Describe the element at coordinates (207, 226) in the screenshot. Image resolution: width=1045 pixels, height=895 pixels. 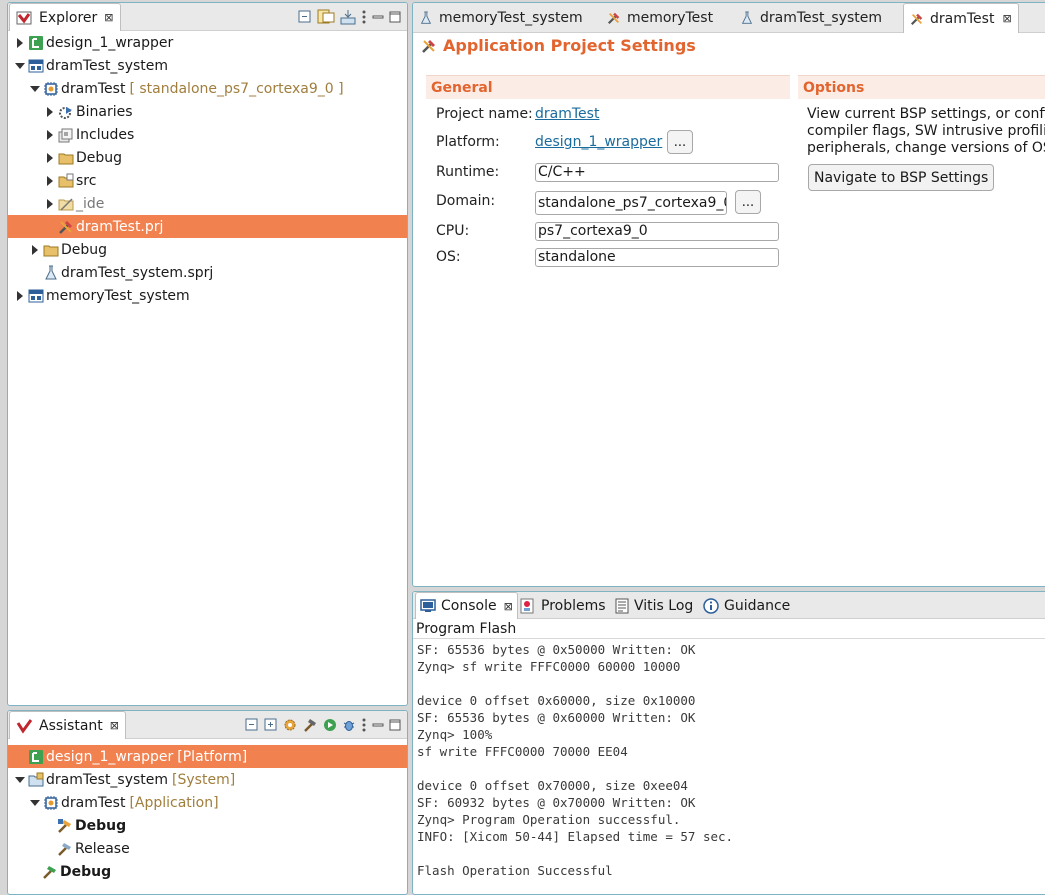
I see `tree-item-dramtest-prj: dramTest.prj` at that location.